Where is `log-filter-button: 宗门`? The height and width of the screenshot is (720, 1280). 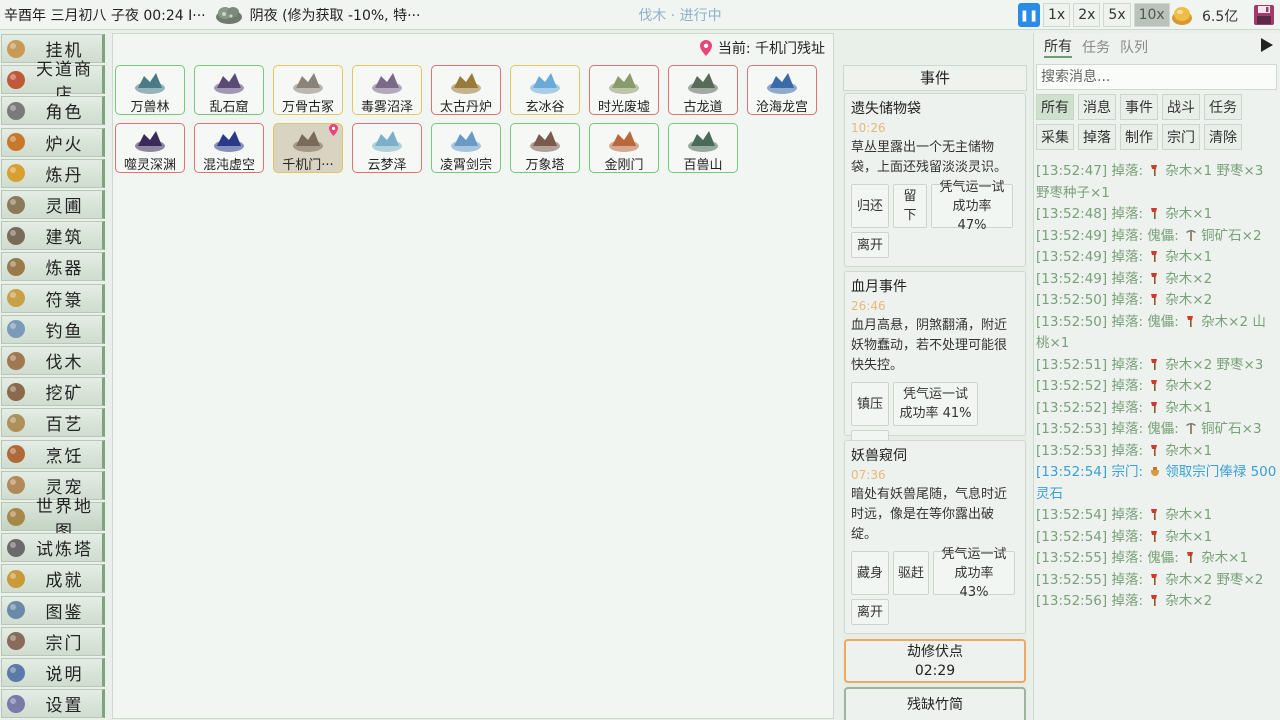 log-filter-button: 宗门 is located at coordinates (1181, 137).